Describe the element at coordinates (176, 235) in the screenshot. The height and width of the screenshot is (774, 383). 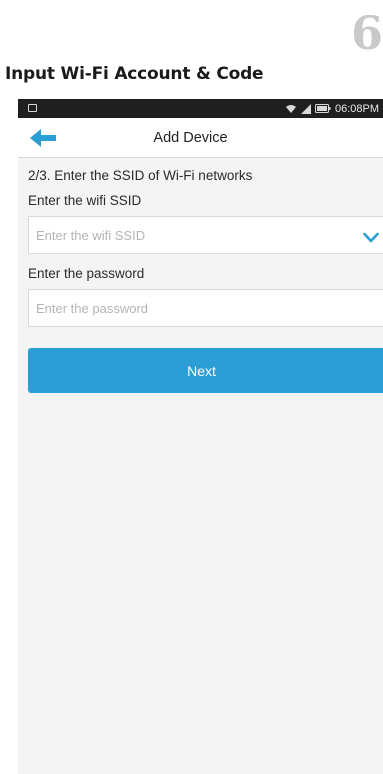
I see `ssid-input` at that location.